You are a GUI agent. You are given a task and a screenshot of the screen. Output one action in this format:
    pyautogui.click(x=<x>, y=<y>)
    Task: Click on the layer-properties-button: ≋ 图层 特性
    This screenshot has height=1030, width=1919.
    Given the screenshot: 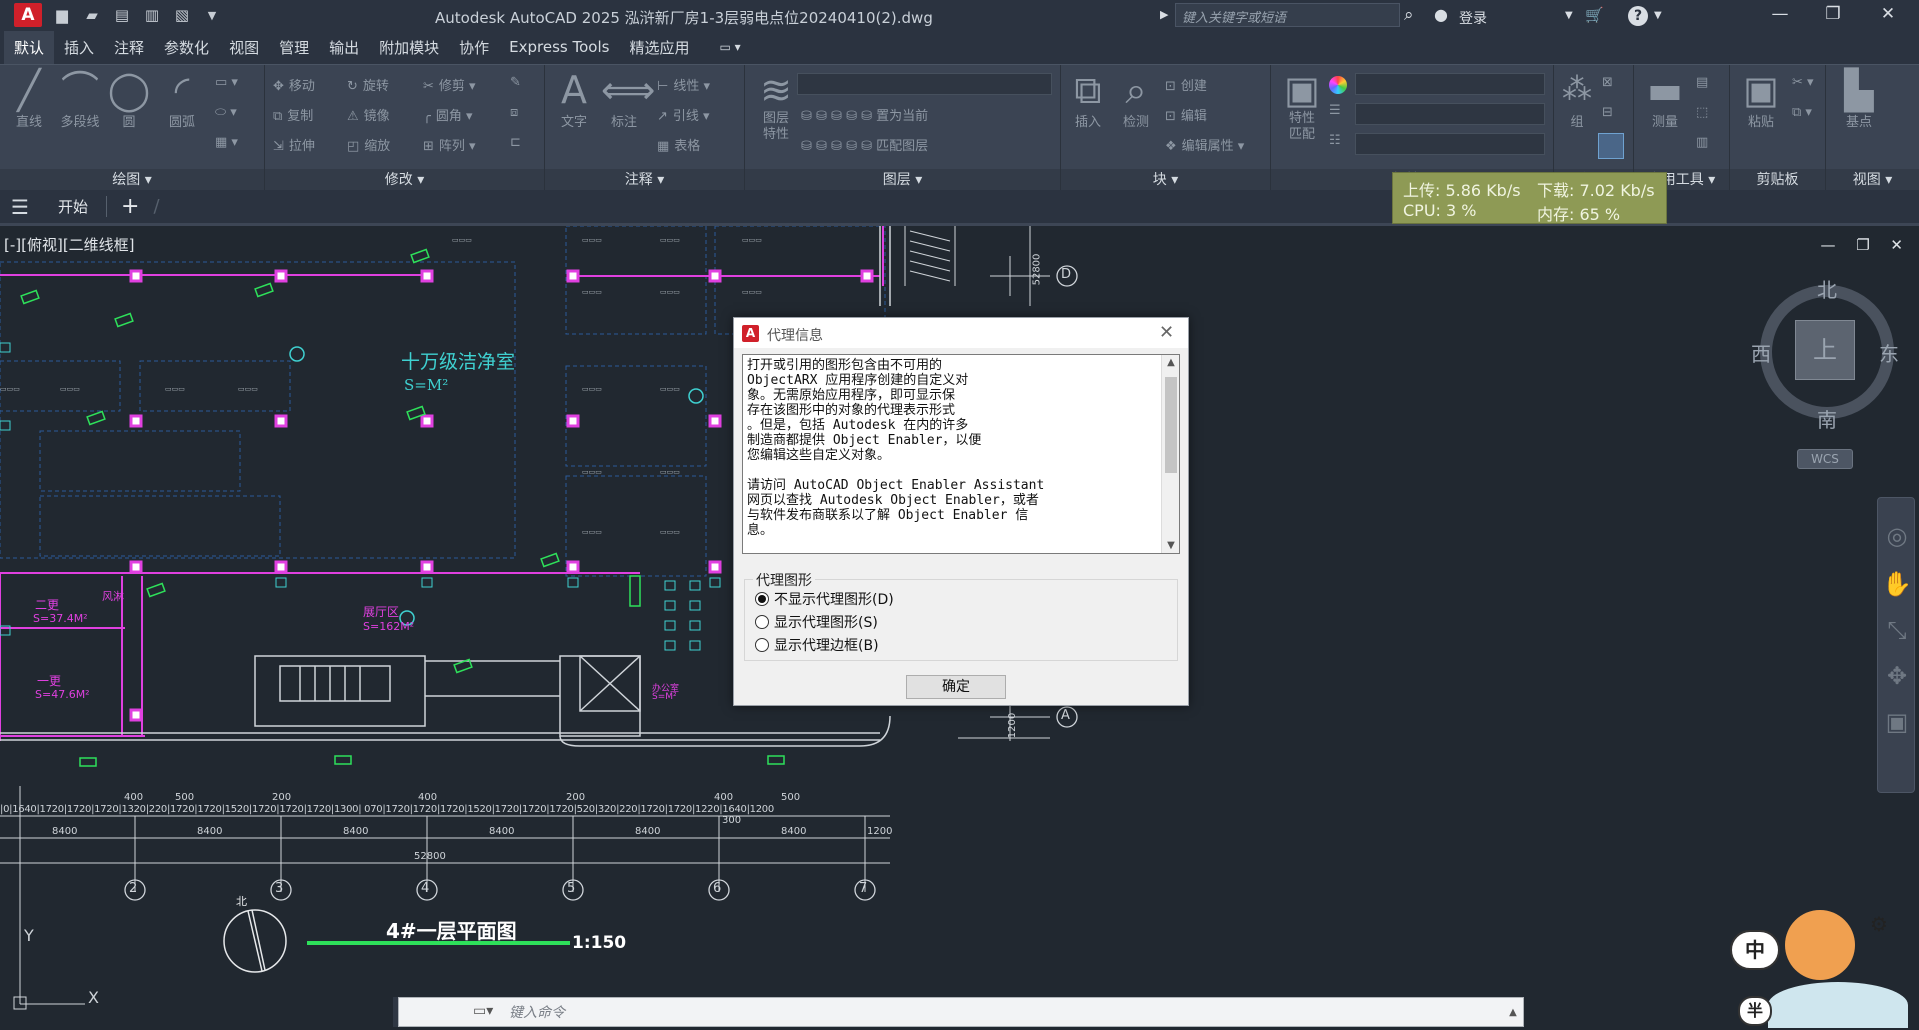 What is the action you would take?
    pyautogui.click(x=776, y=106)
    